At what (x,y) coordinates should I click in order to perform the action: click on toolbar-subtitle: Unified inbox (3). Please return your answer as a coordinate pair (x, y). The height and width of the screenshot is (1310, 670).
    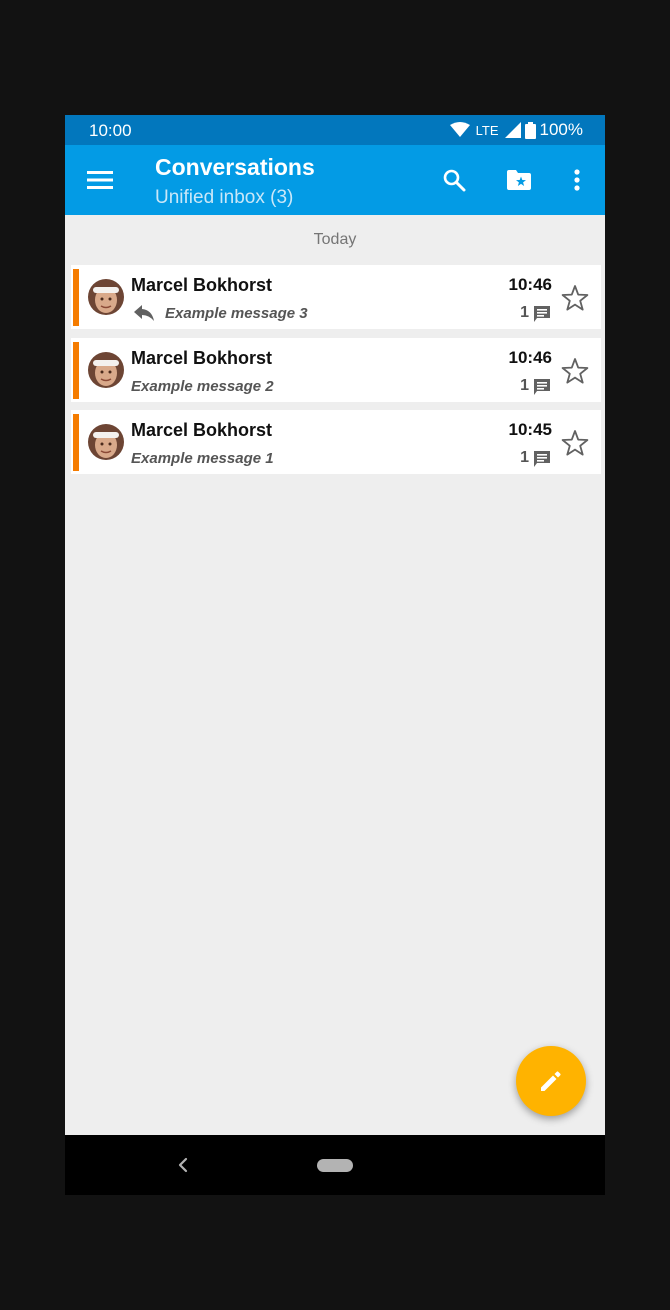
    Looking at the image, I should click on (224, 197).